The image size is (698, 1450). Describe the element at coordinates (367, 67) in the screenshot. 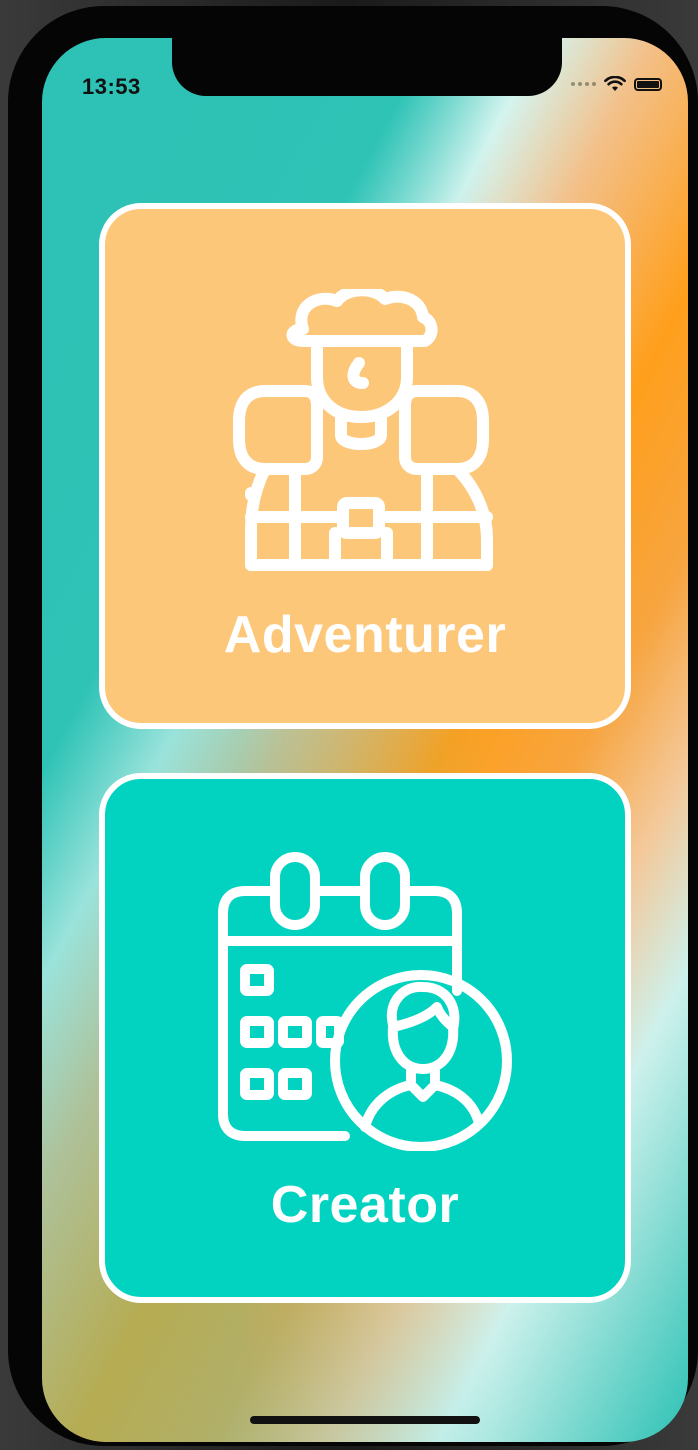

I see `camera-notch` at that location.